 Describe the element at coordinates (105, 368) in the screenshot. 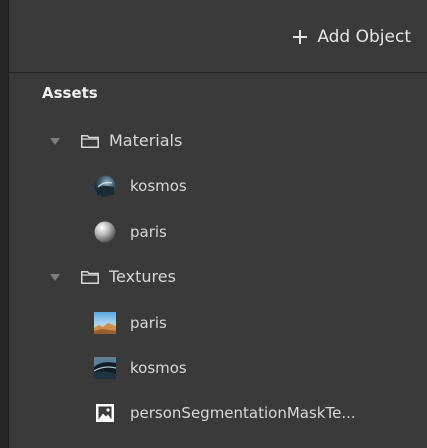

I see `space-texture-thumbnail-icon` at that location.